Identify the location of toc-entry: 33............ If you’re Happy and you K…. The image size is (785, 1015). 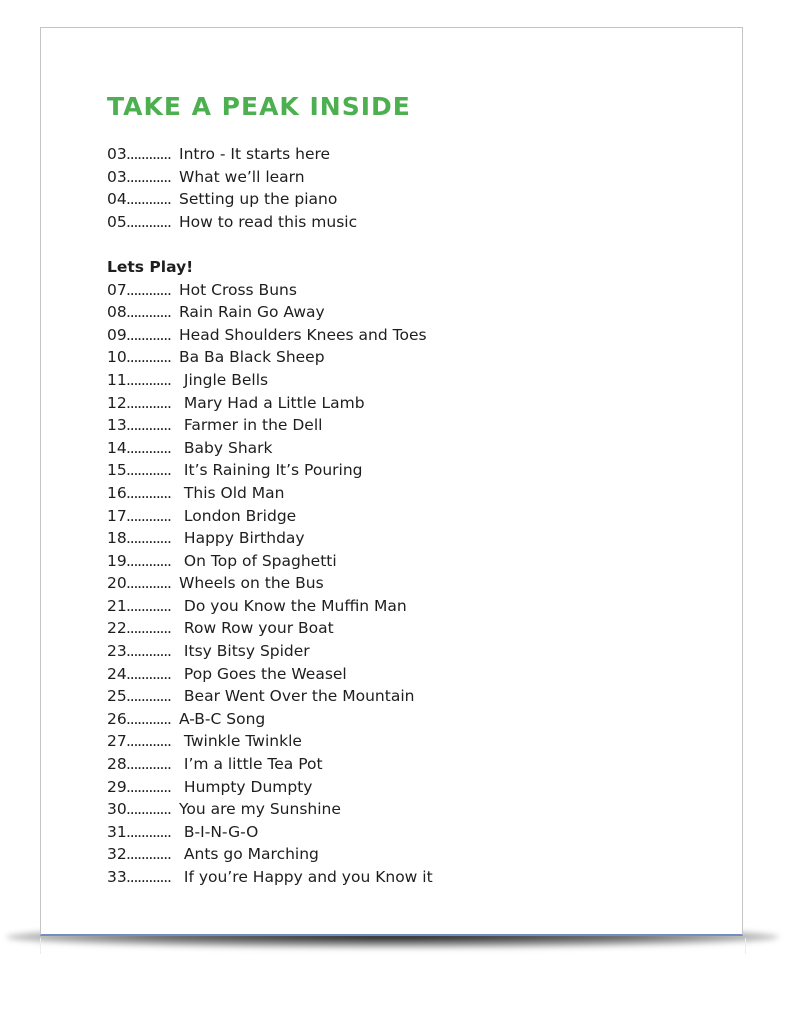
(270, 877).